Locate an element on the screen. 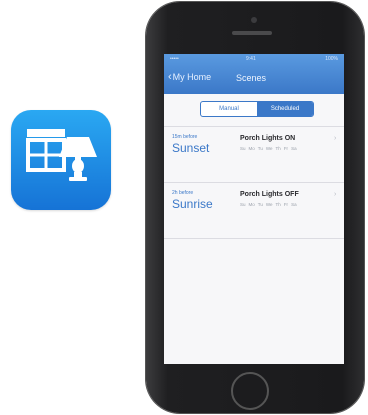 The image size is (368, 415). back-label: My Home is located at coordinates (192, 77).